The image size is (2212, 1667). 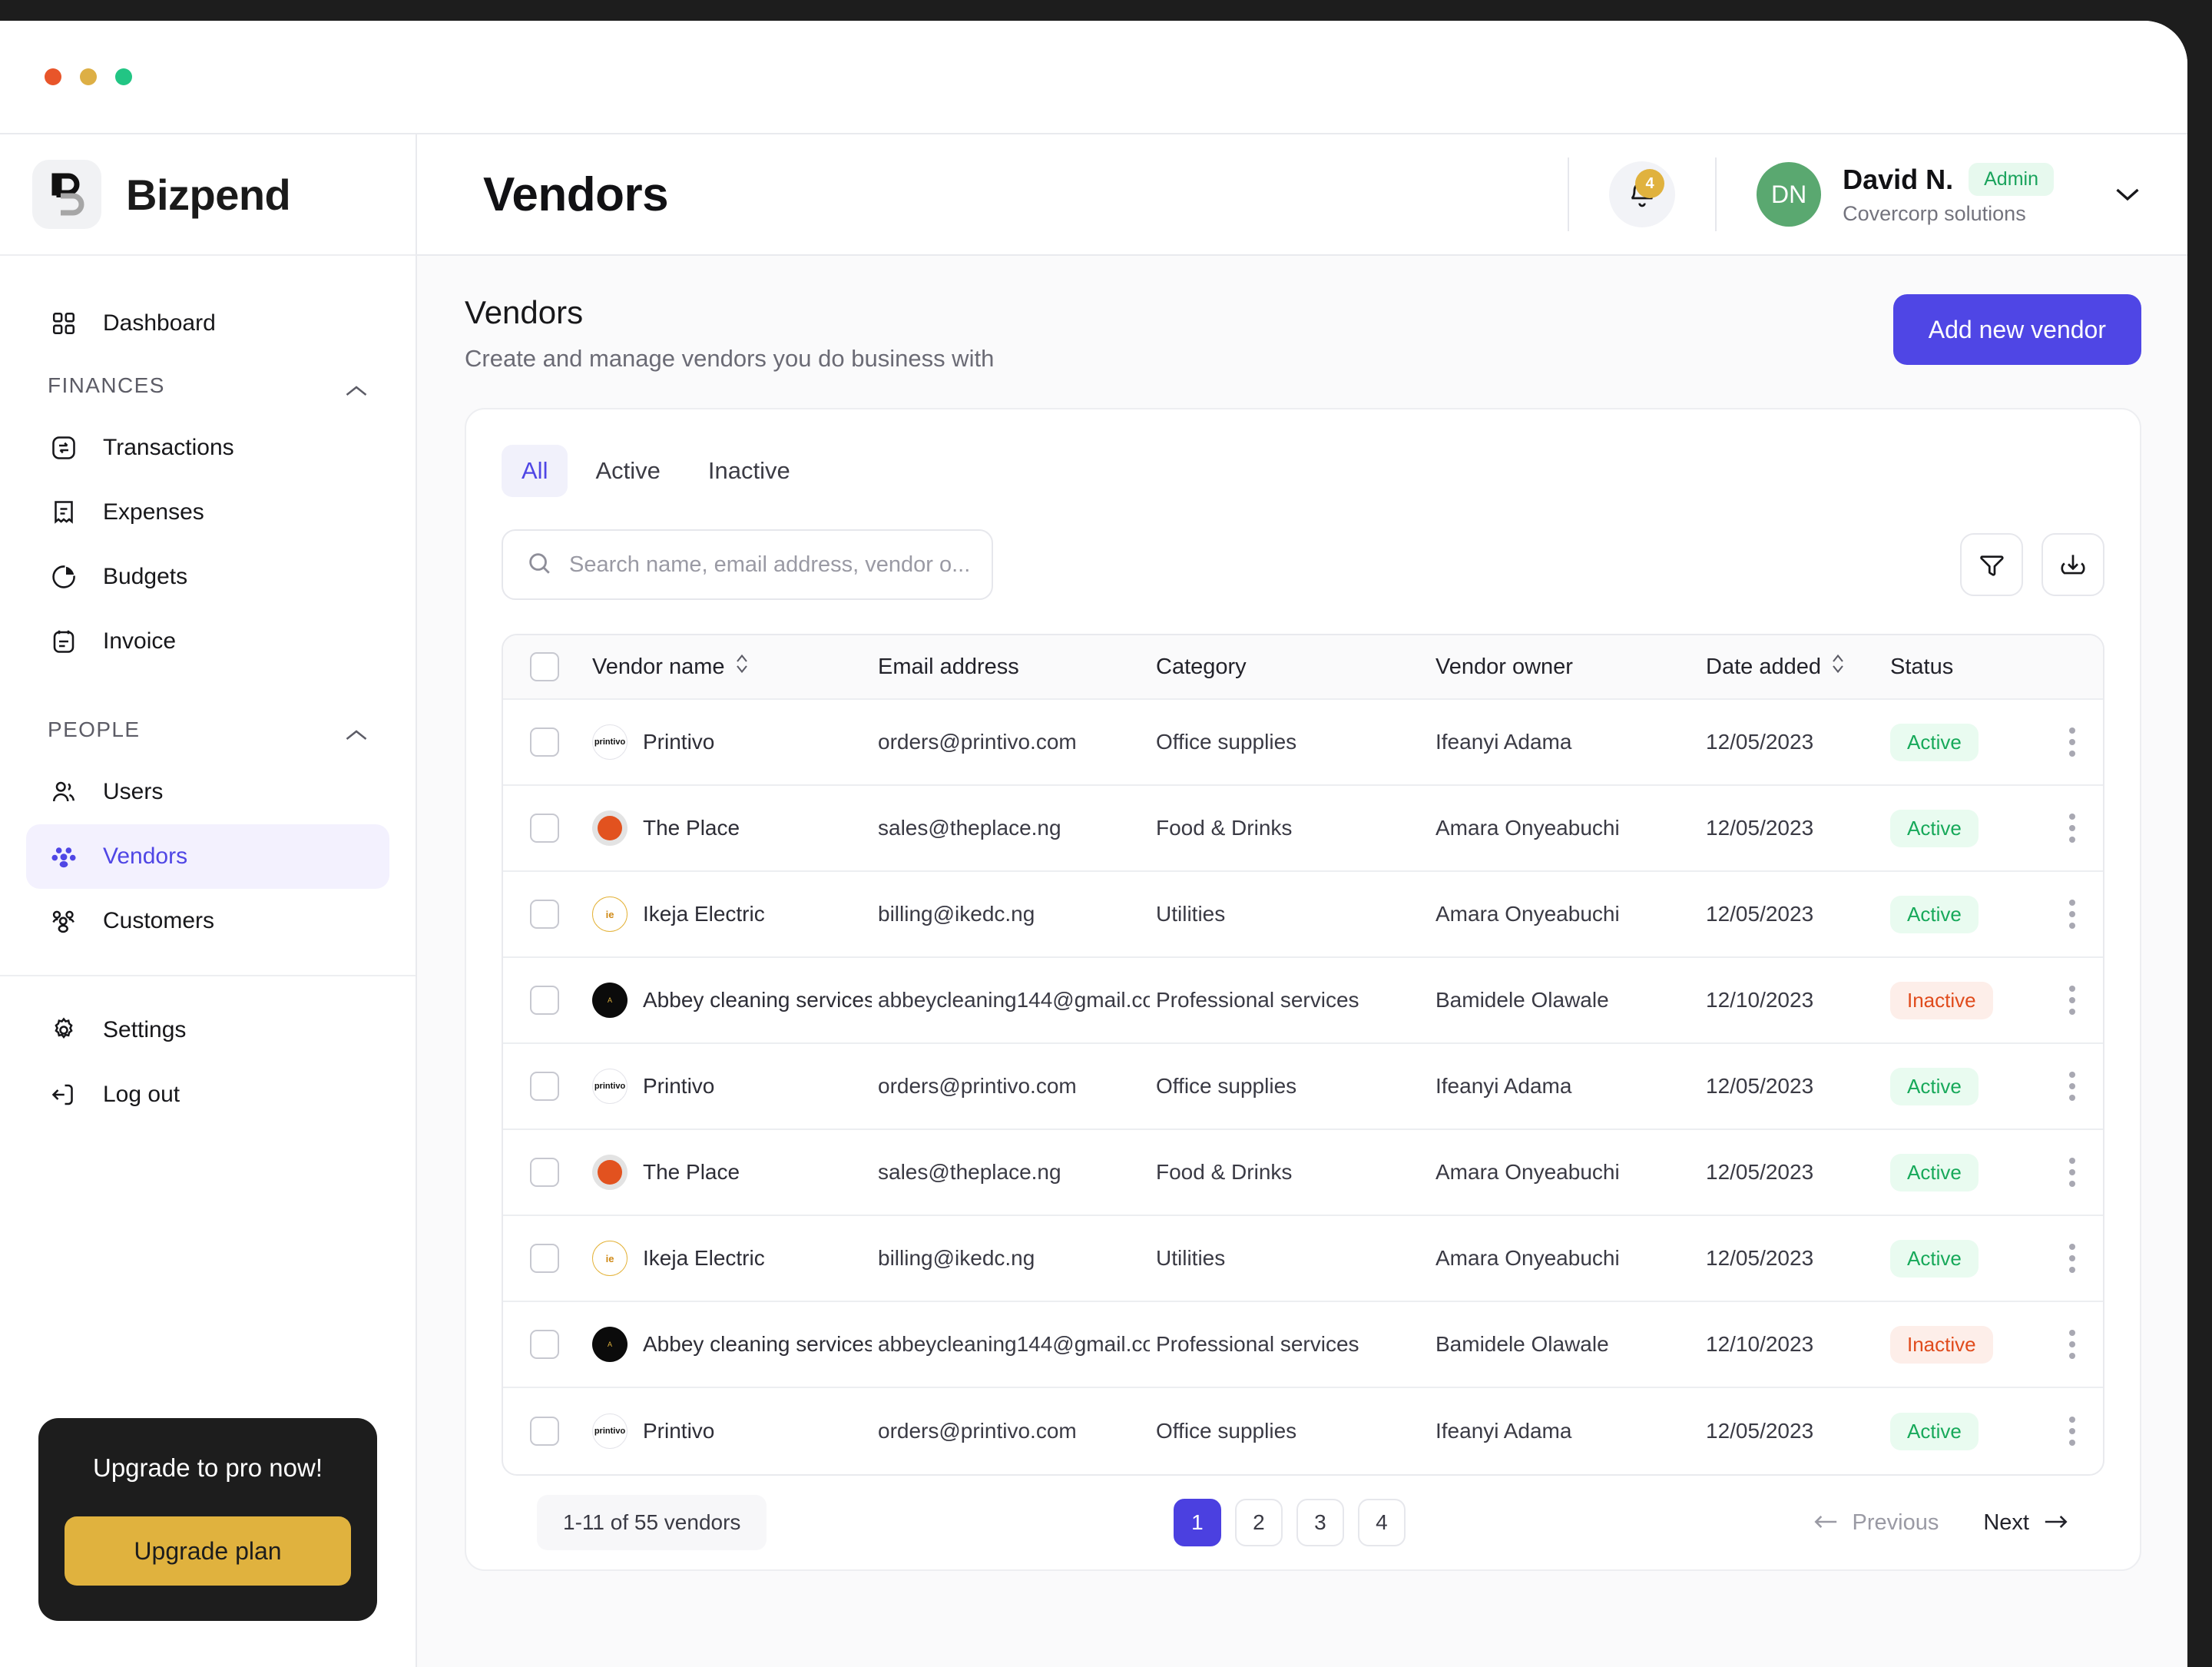 I want to click on cell-vendor-name: The Place, so click(x=729, y=828).